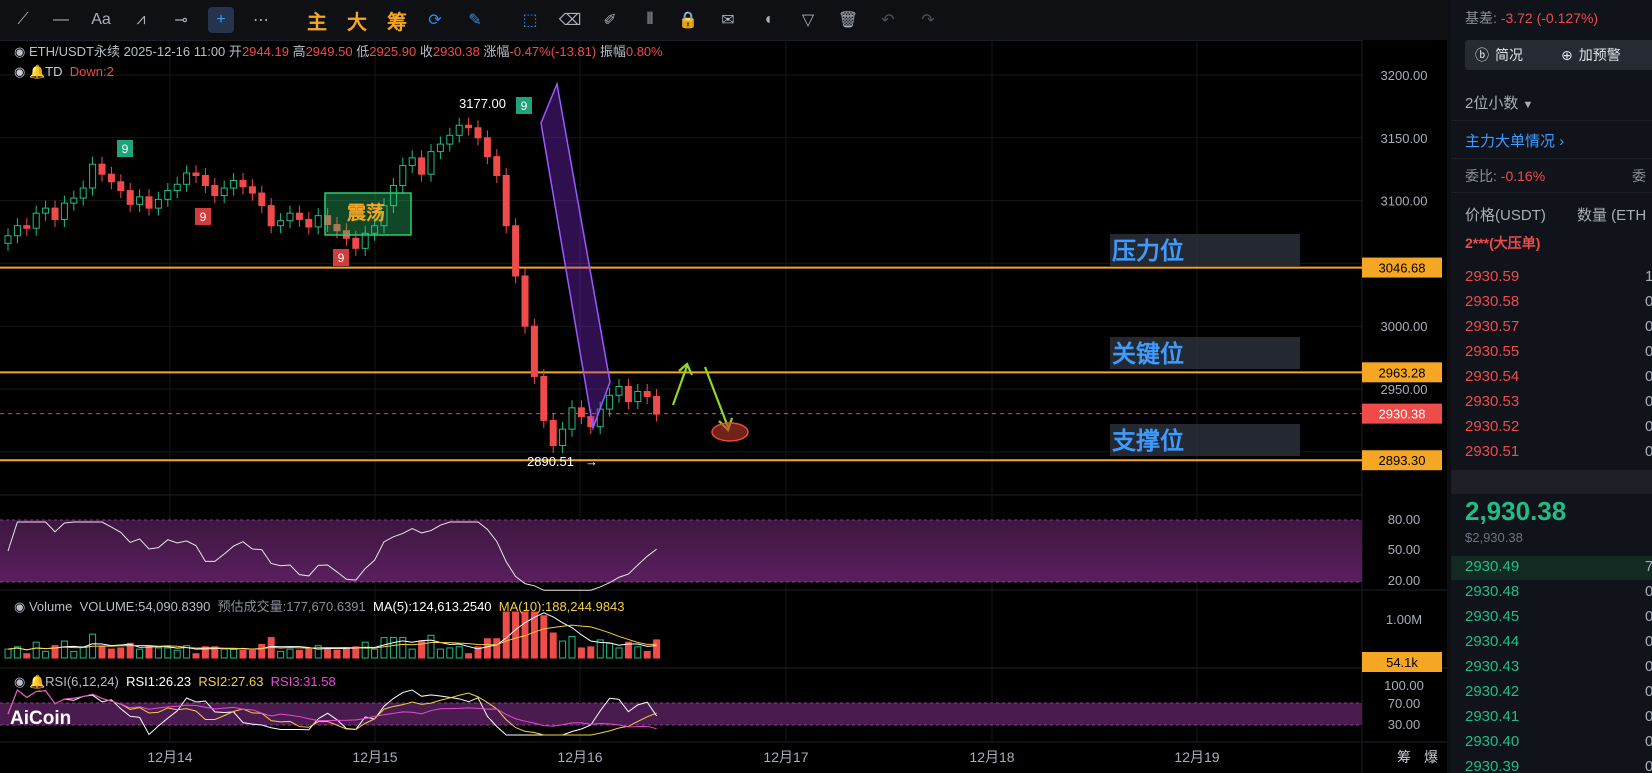 The width and height of the screenshot is (1652, 773). What do you see at coordinates (1558, 426) in the screenshot?
I see `ask-row: 2930.52 0` at bounding box center [1558, 426].